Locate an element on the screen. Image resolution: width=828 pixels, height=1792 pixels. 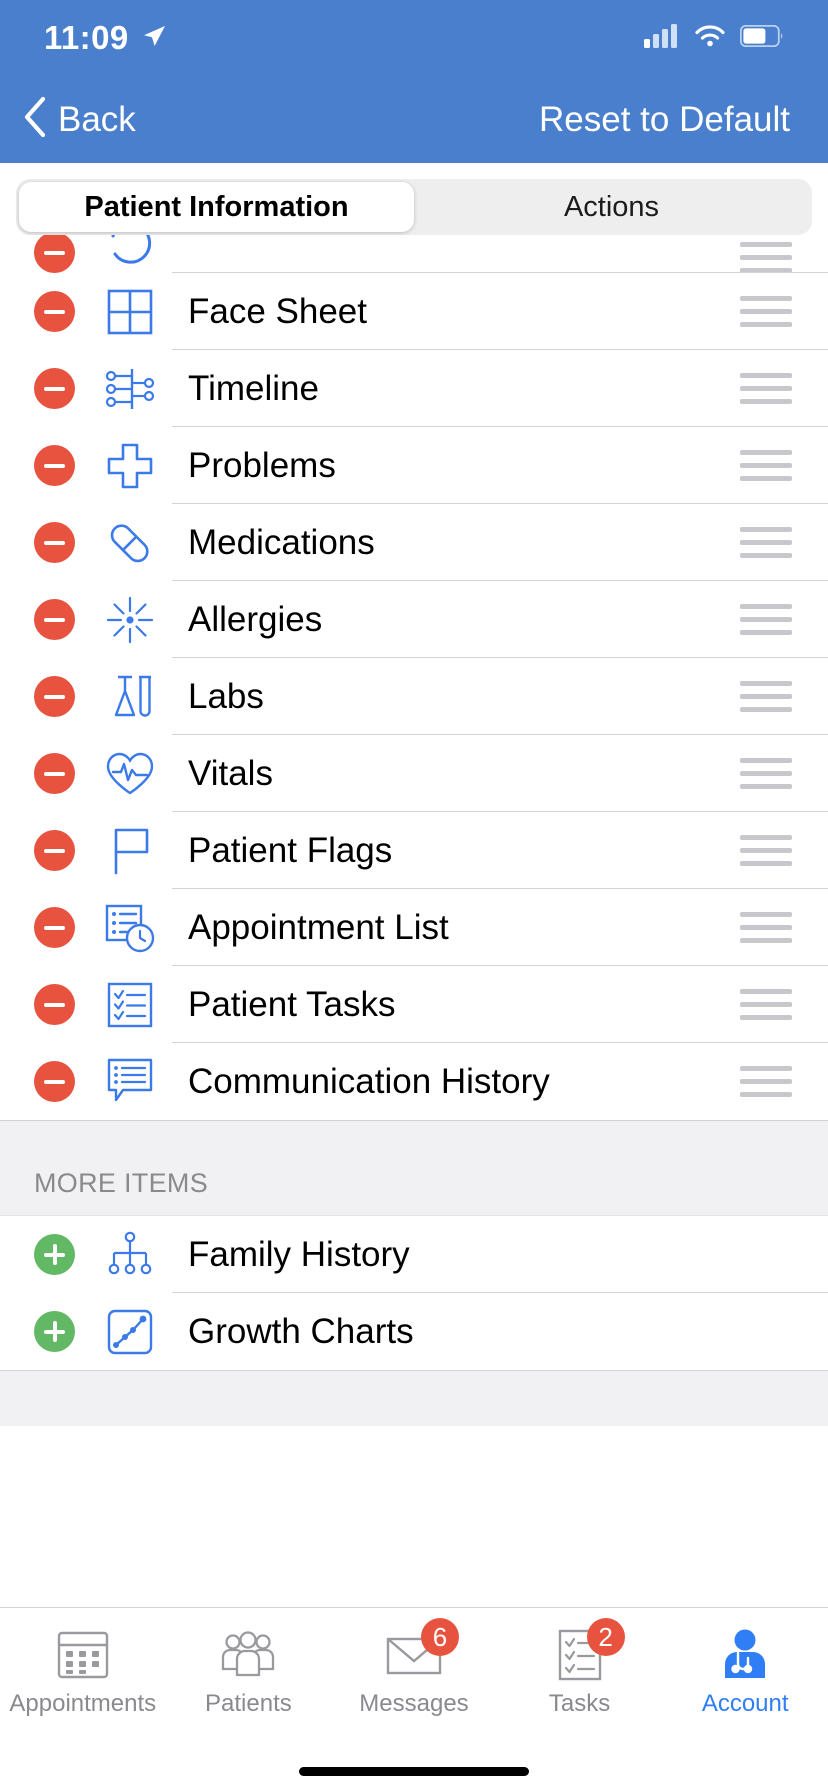
battery-icon is located at coordinates (761, 38).